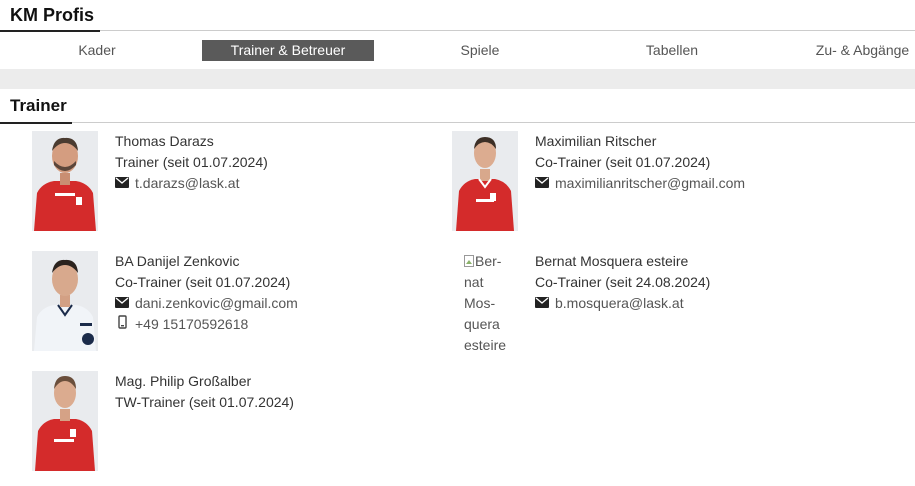 The width and height of the screenshot is (915, 486). I want to click on team-title-divider, so click(507, 30).